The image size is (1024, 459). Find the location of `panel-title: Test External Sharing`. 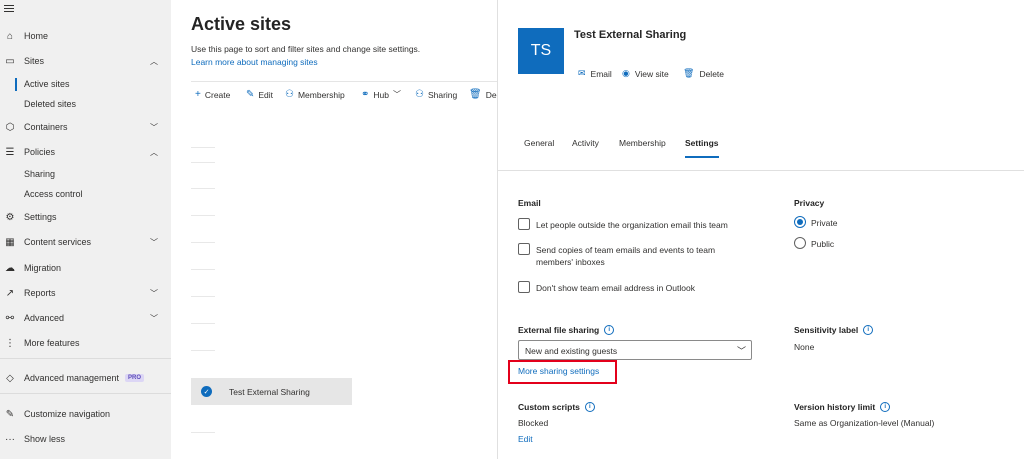

panel-title: Test External Sharing is located at coordinates (630, 35).